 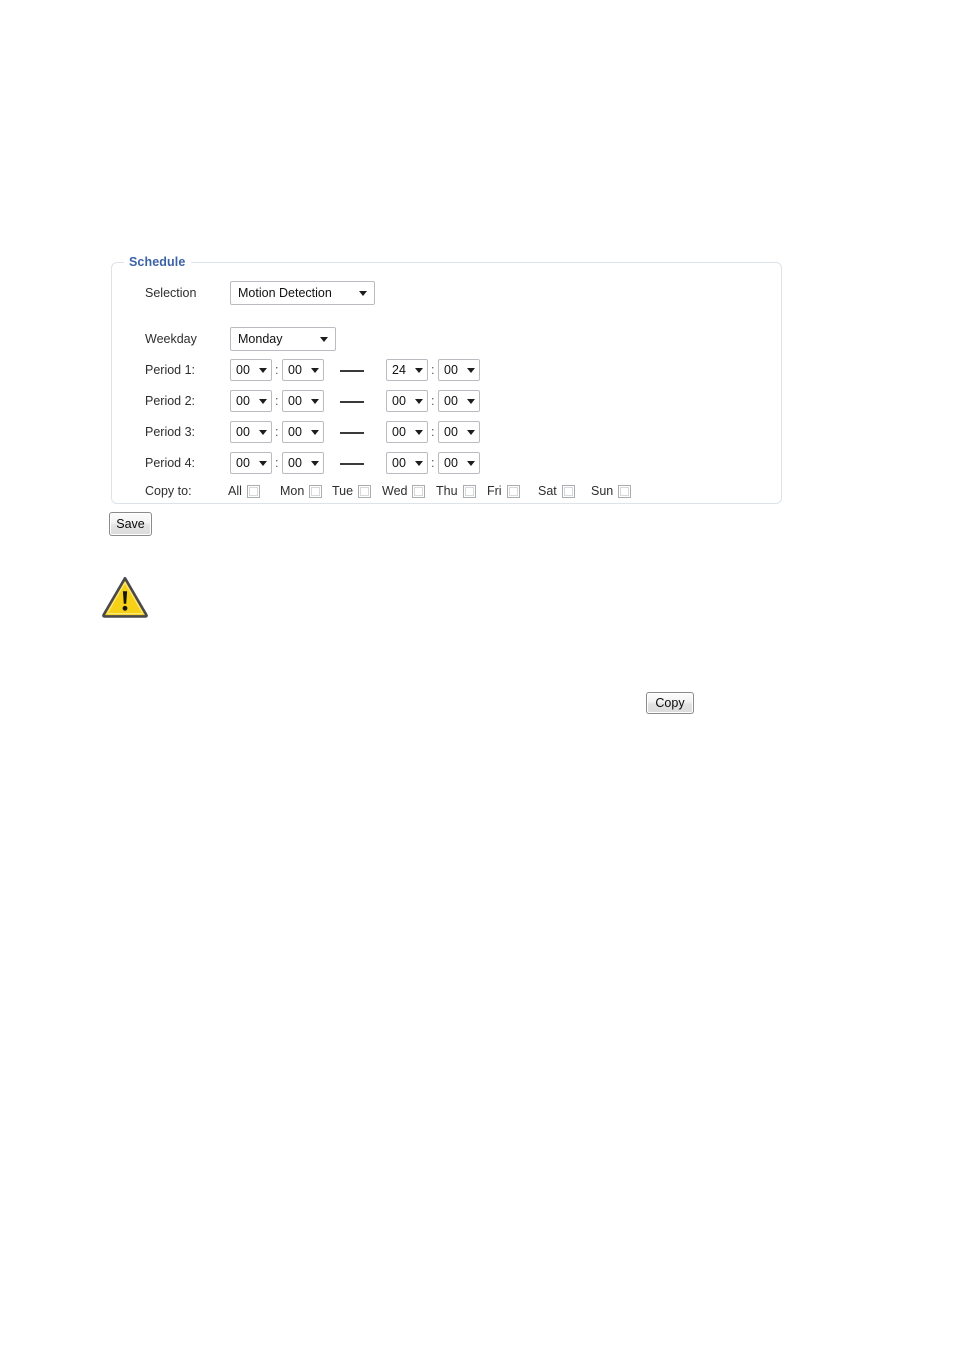 I want to click on period-1-start-min: 00, so click(x=303, y=370).